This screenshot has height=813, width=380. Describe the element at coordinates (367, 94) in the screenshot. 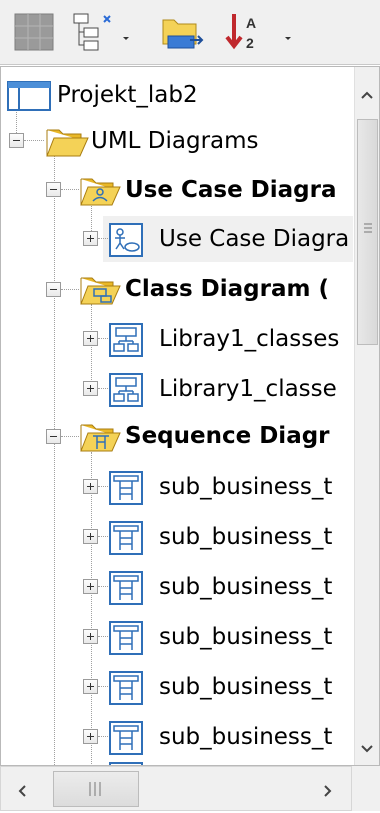

I see `scroll-up-icon` at that location.